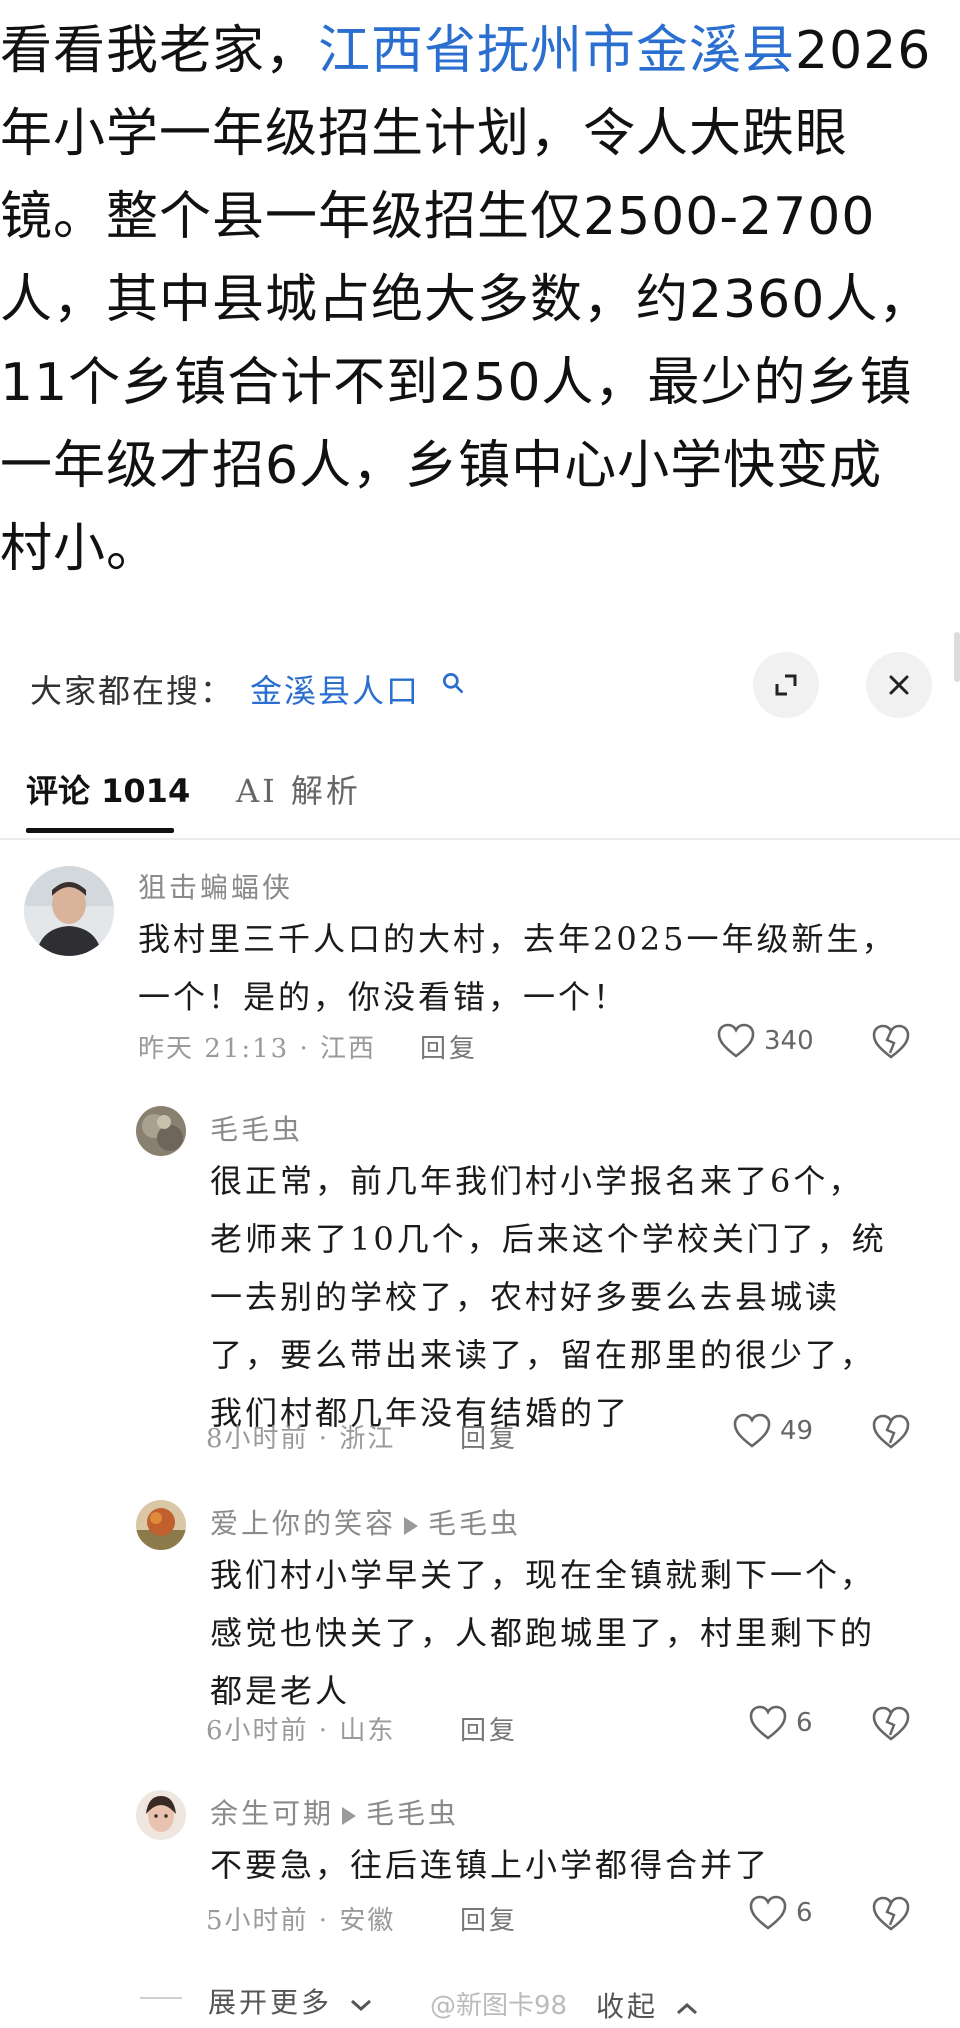 This screenshot has height=2028, width=960. Describe the element at coordinates (161, 1998) in the screenshot. I see `divider` at that location.